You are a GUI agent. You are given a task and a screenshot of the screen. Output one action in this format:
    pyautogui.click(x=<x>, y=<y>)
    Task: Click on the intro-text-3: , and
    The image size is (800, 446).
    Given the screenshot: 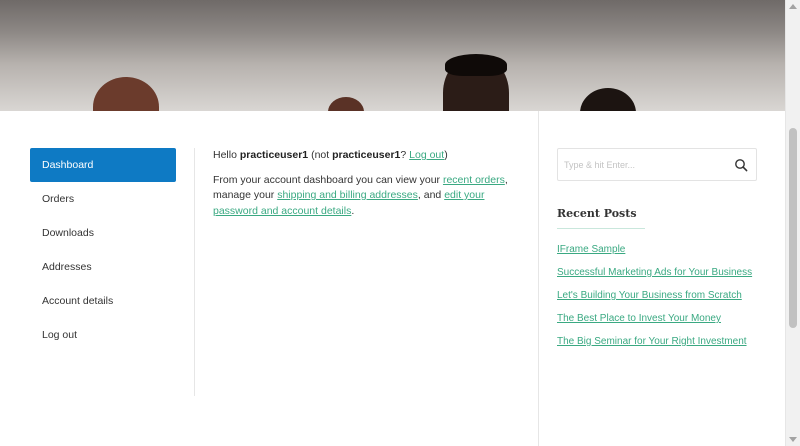 What is the action you would take?
    pyautogui.click(x=429, y=195)
    